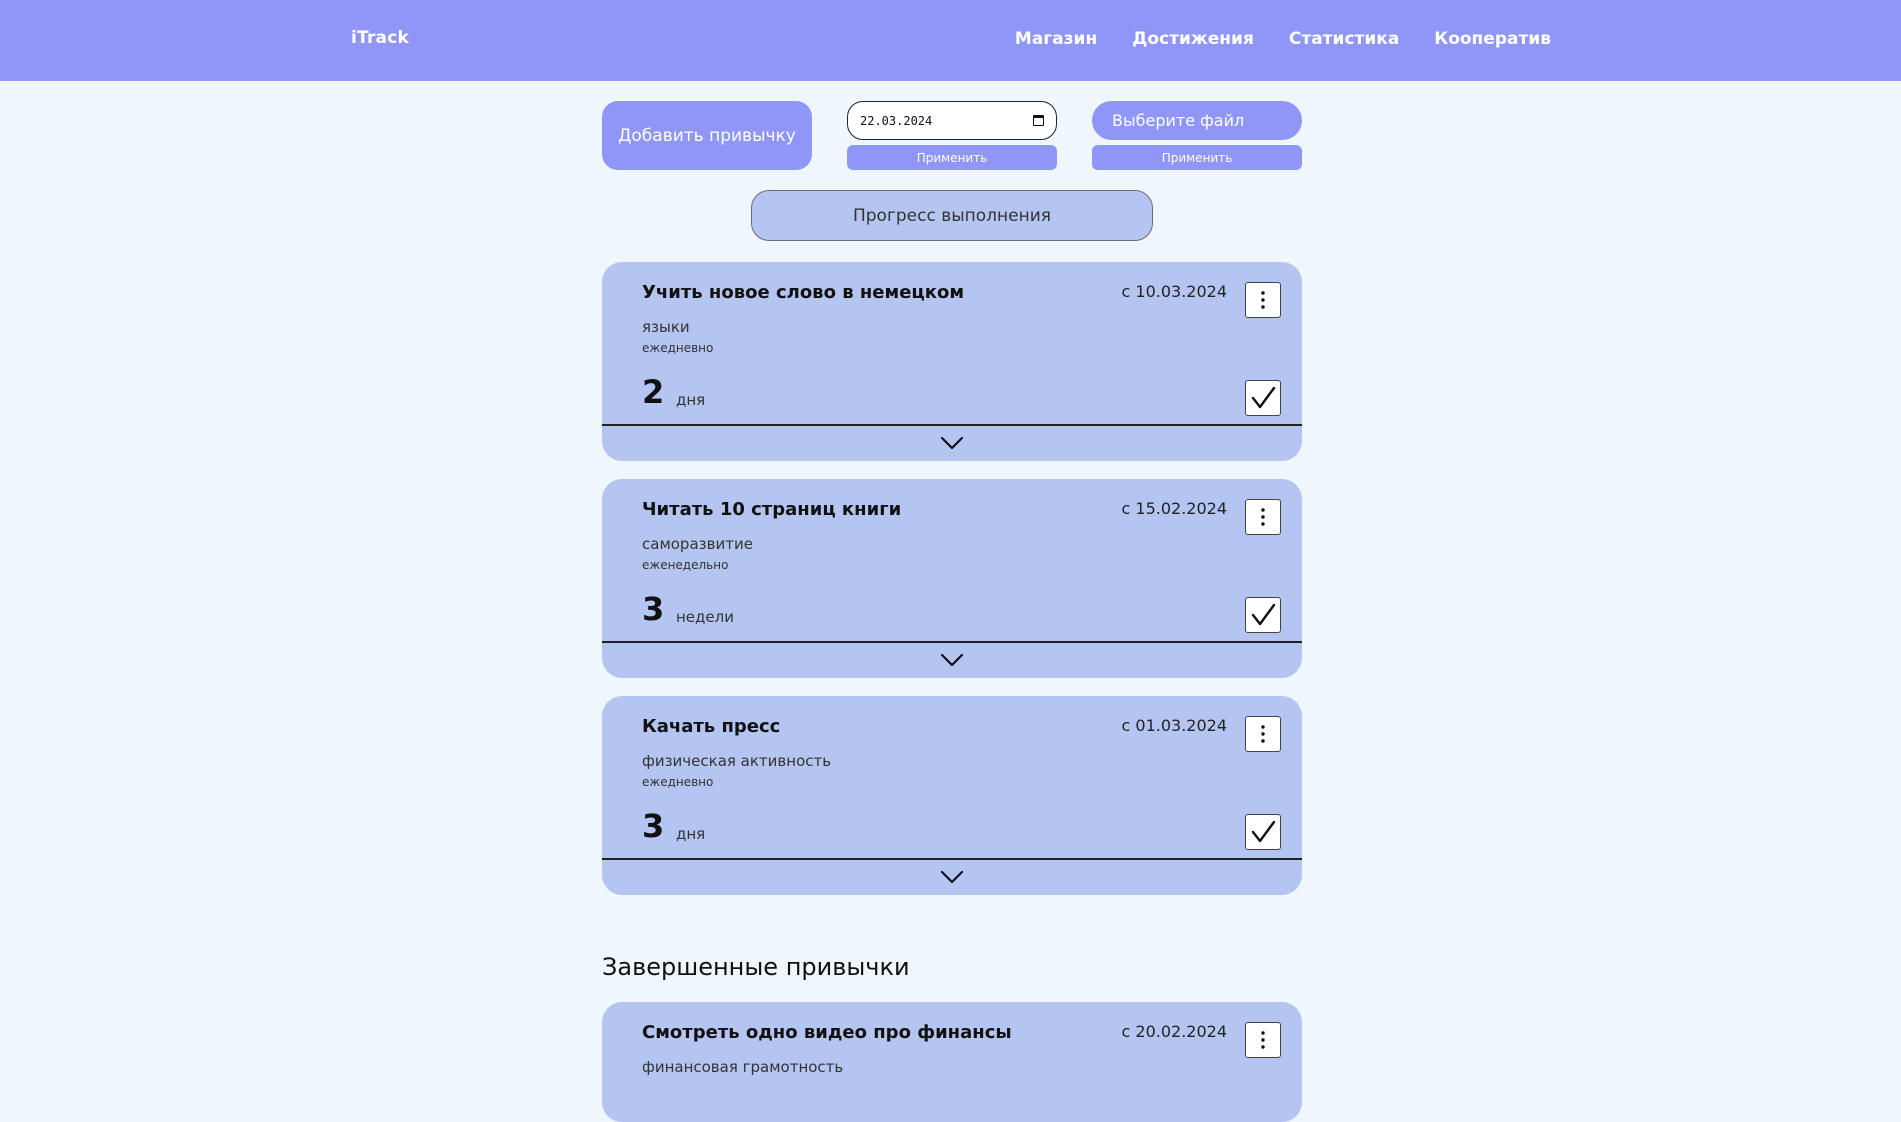  What do you see at coordinates (1197, 157) in the screenshot?
I see `apply-file-button: Применить` at bounding box center [1197, 157].